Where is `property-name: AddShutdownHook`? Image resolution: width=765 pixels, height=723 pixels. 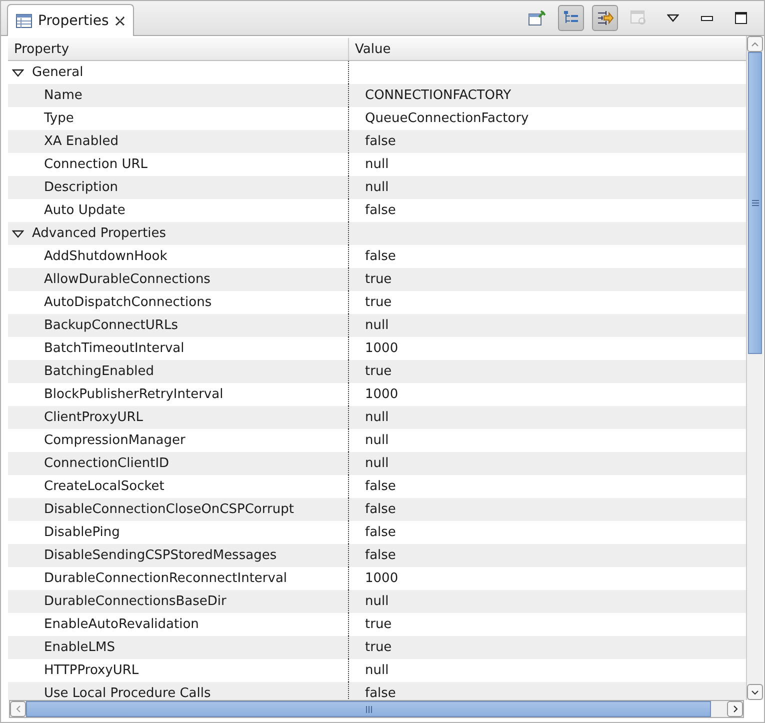 property-name: AddShutdownHook is located at coordinates (106, 256).